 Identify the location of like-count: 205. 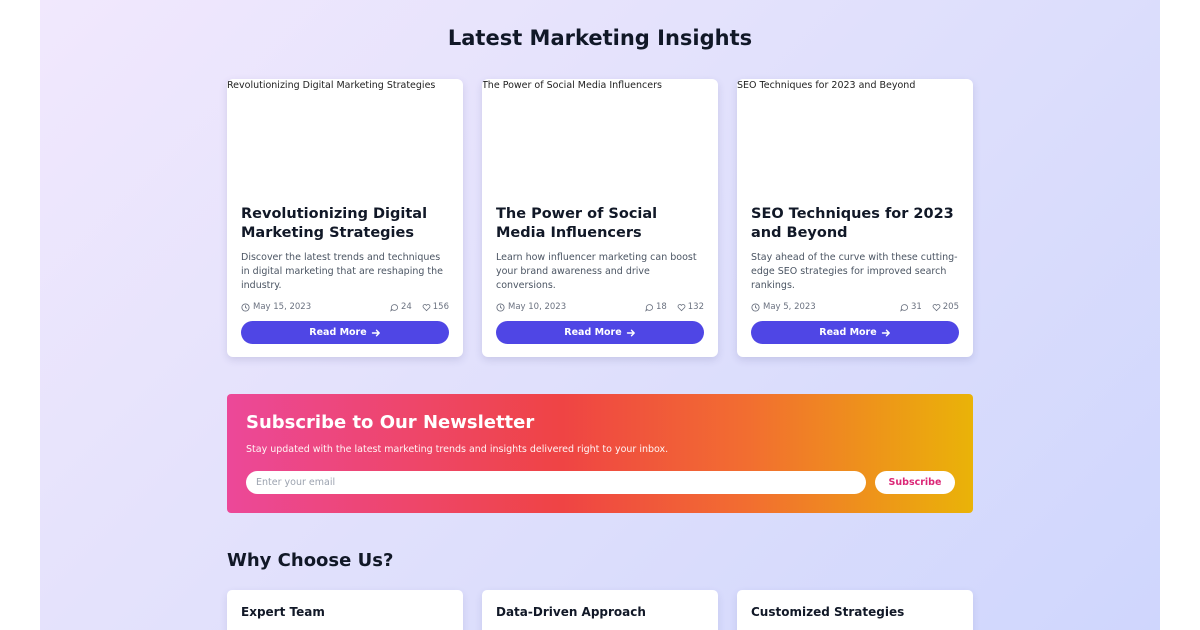
(945, 307).